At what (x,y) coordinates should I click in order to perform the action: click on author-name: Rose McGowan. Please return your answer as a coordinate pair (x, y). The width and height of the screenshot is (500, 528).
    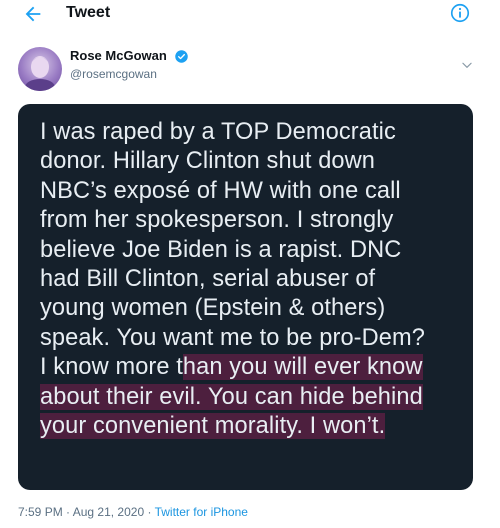
    Looking at the image, I should click on (118, 56).